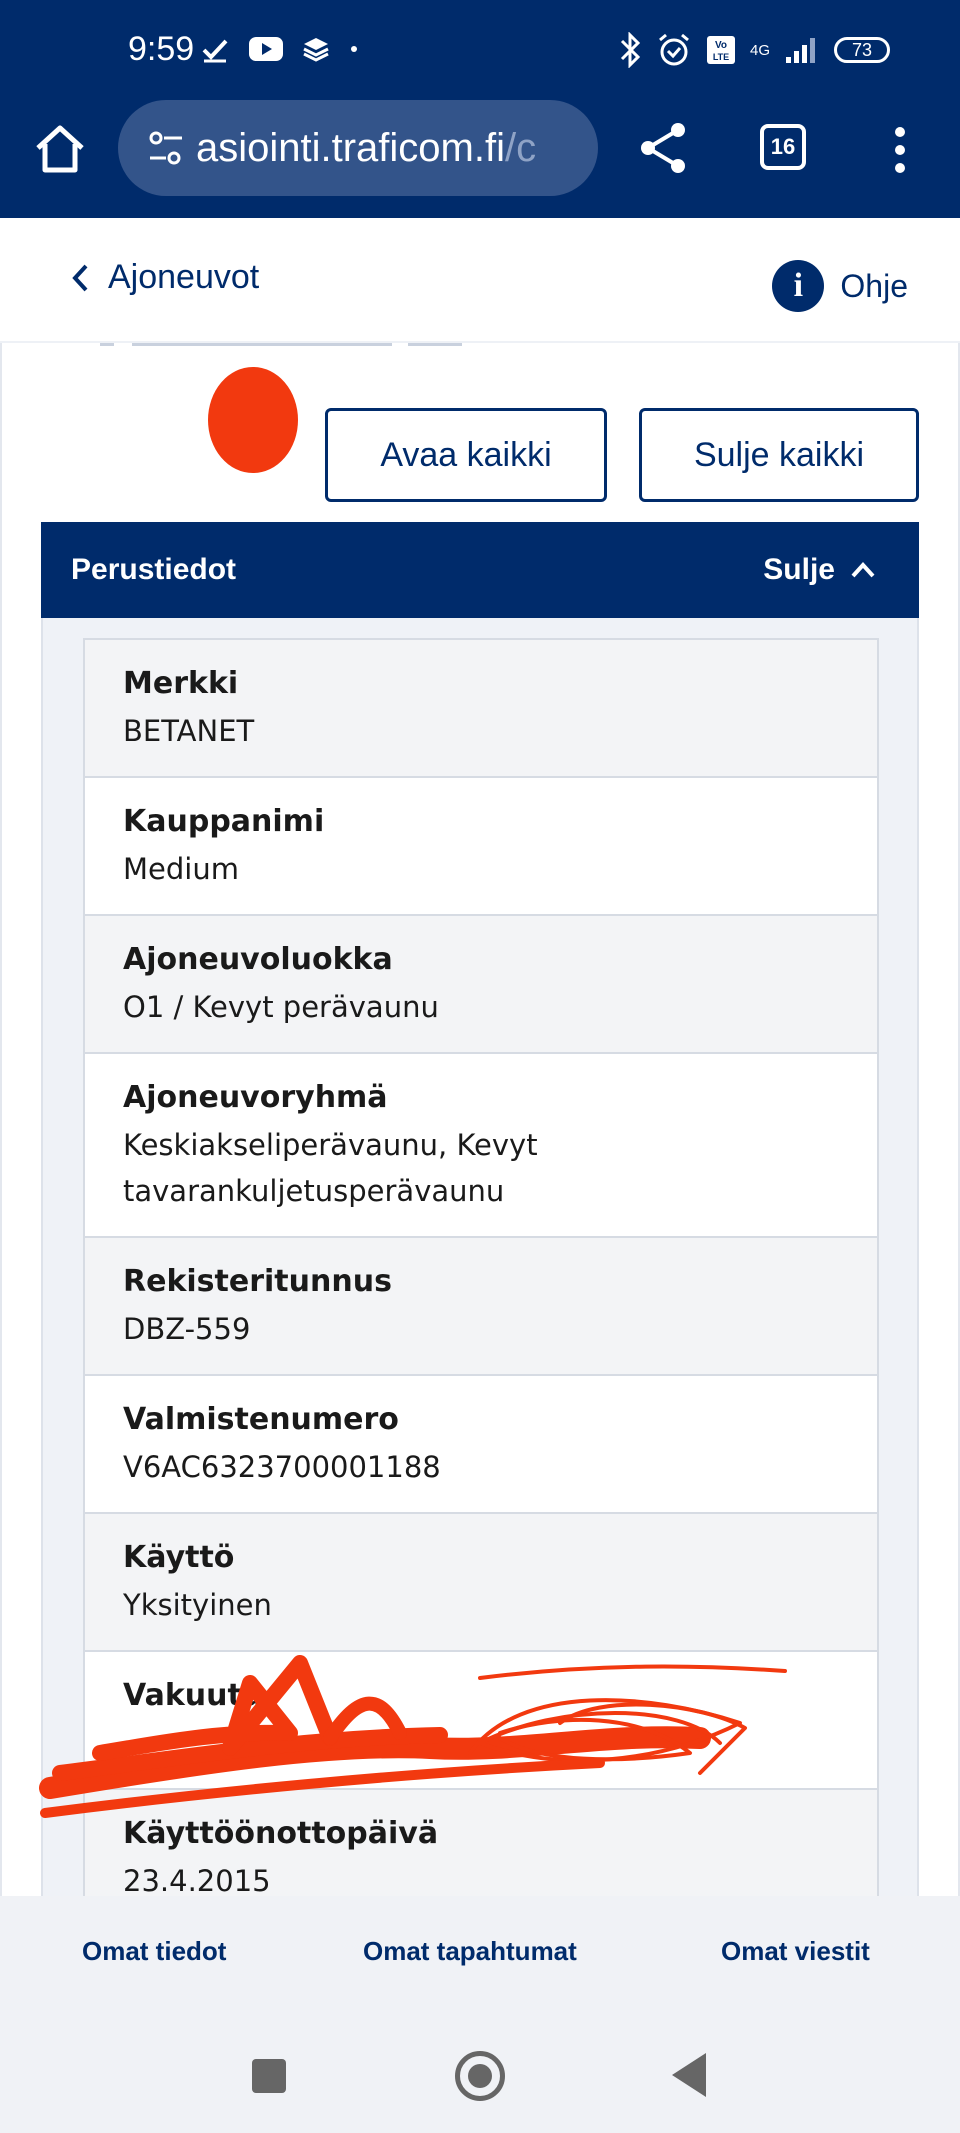 The width and height of the screenshot is (960, 2133). I want to click on section-toggle-label: Sulje, so click(799, 569).